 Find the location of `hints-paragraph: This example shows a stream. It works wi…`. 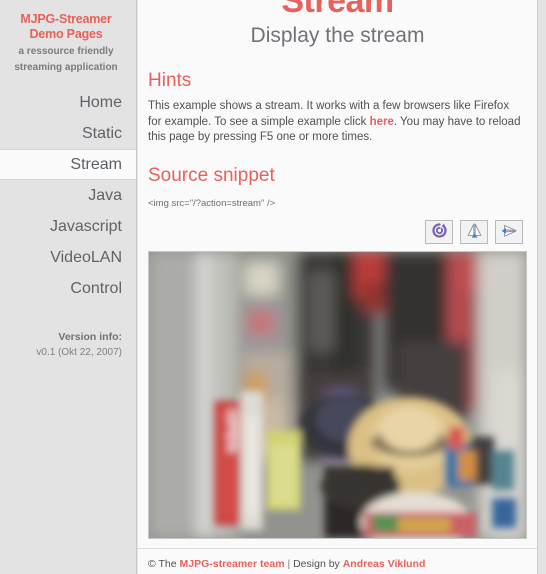

hints-paragraph: This example shows a stream. It works wi… is located at coordinates (337, 119).